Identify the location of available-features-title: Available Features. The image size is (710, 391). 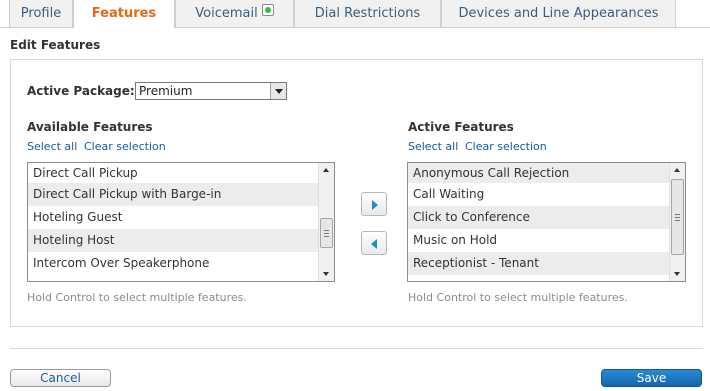
(90, 127).